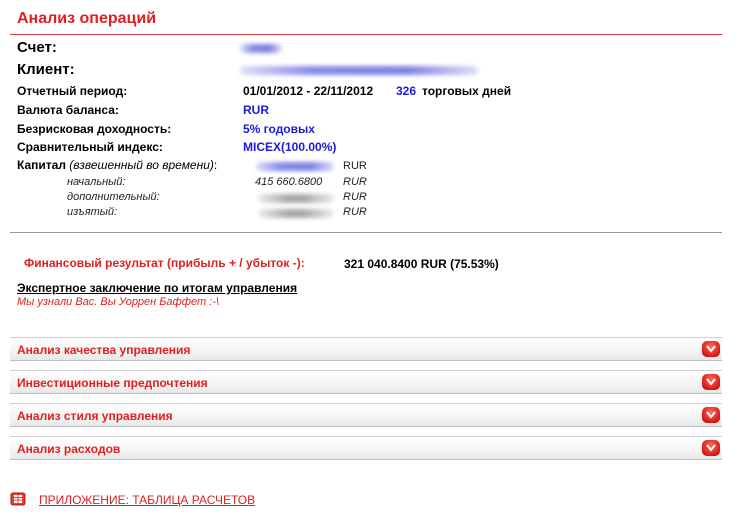 This screenshot has width=747, height=528. Describe the element at coordinates (279, 129) in the screenshot. I see `riskfree-value: 5% годовых` at that location.